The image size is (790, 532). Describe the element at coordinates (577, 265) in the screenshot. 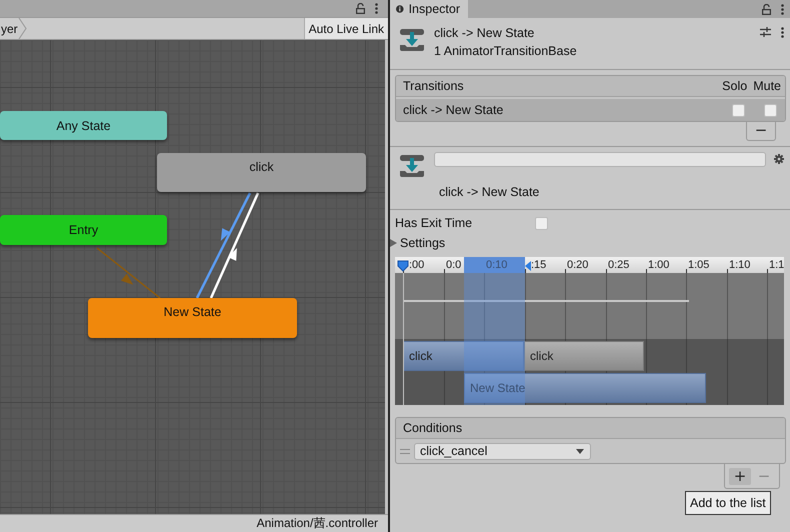

I see `tick-label: 0:20` at that location.